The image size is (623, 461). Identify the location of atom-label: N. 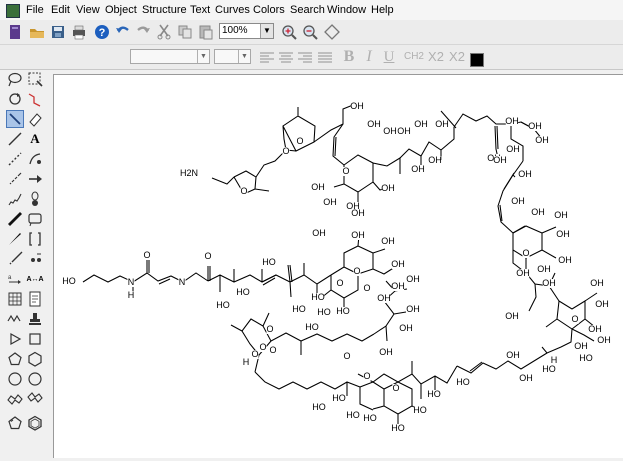
(182, 282).